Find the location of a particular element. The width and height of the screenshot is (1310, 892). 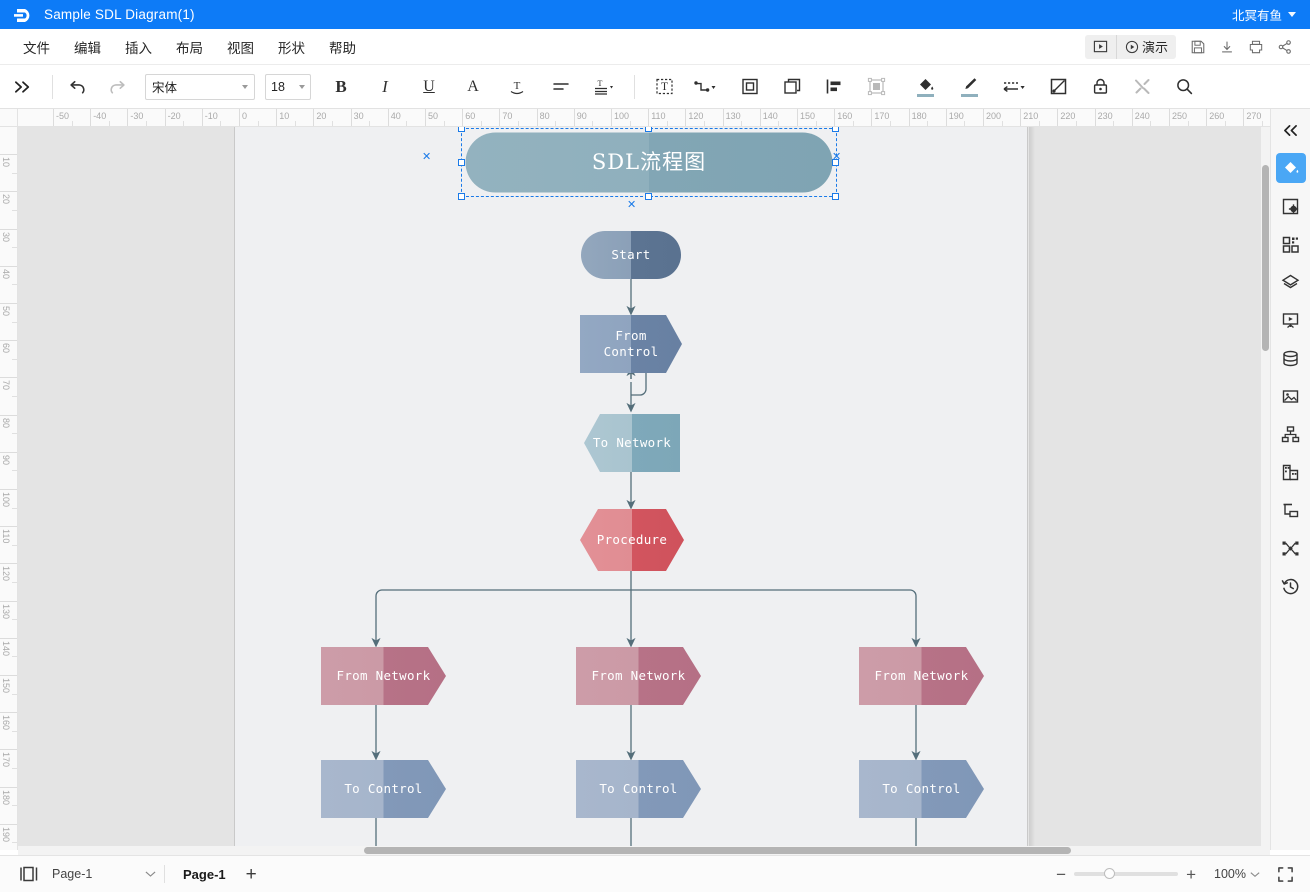

menu-layout: 布局 is located at coordinates (189, 47).